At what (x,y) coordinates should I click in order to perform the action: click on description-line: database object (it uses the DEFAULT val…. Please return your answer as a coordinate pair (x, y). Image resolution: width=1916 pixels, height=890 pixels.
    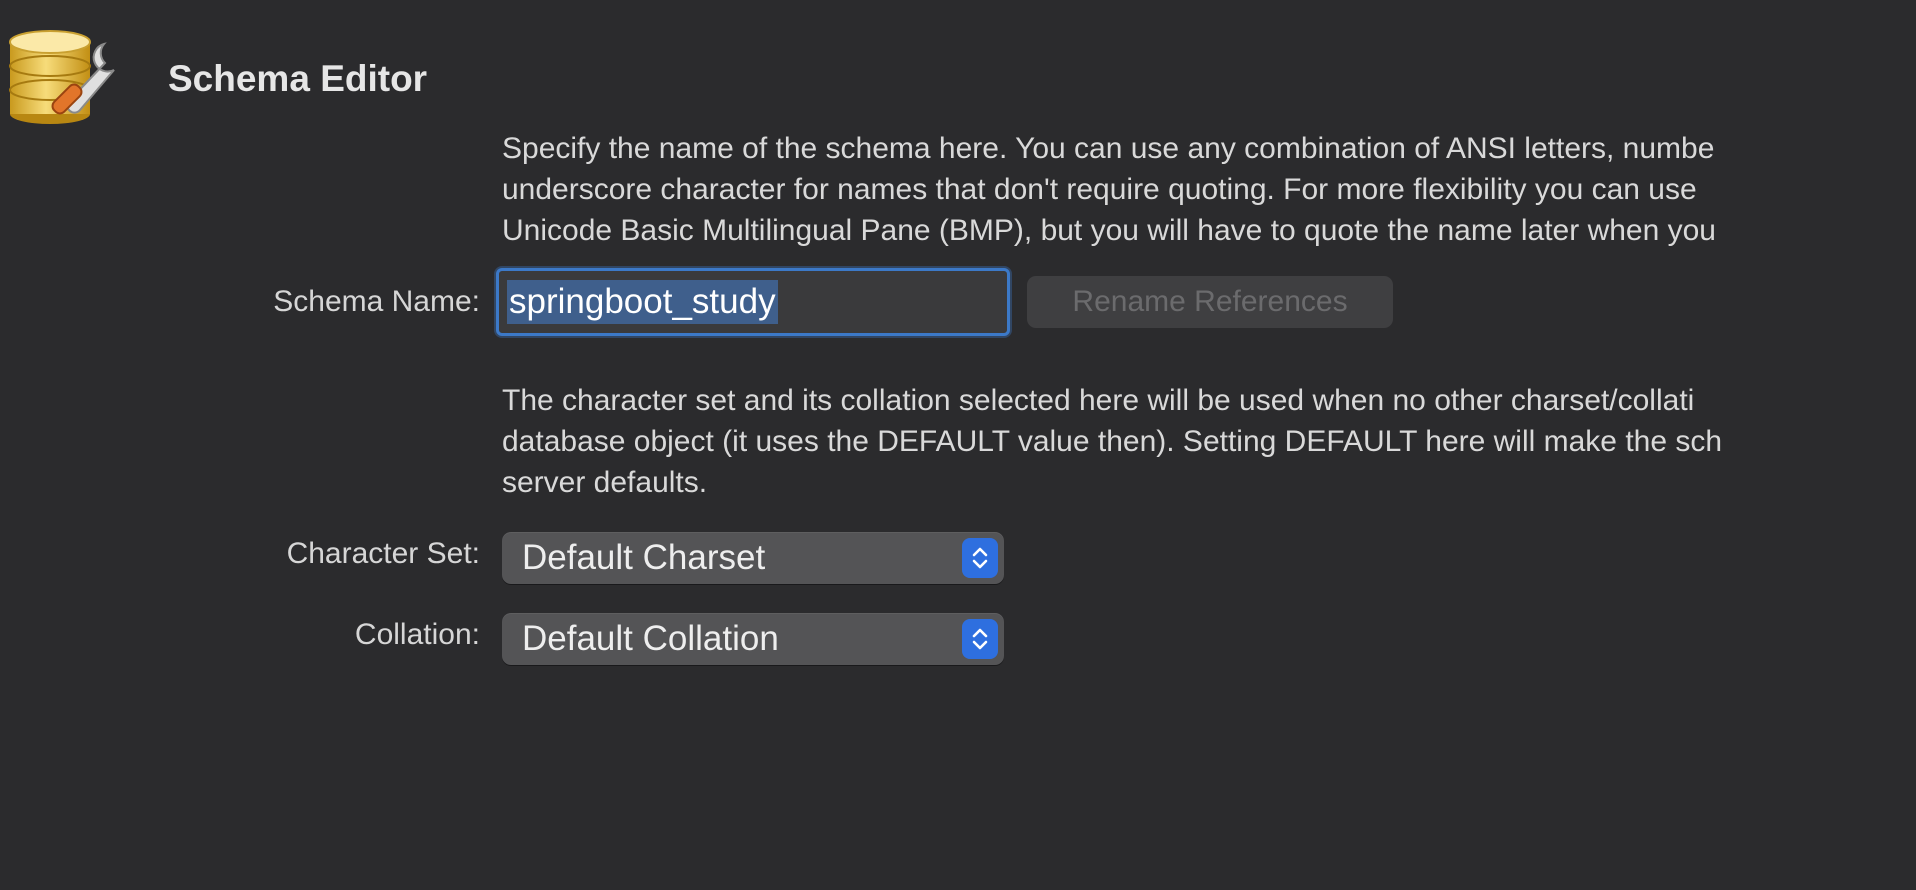
    Looking at the image, I should click on (1112, 441).